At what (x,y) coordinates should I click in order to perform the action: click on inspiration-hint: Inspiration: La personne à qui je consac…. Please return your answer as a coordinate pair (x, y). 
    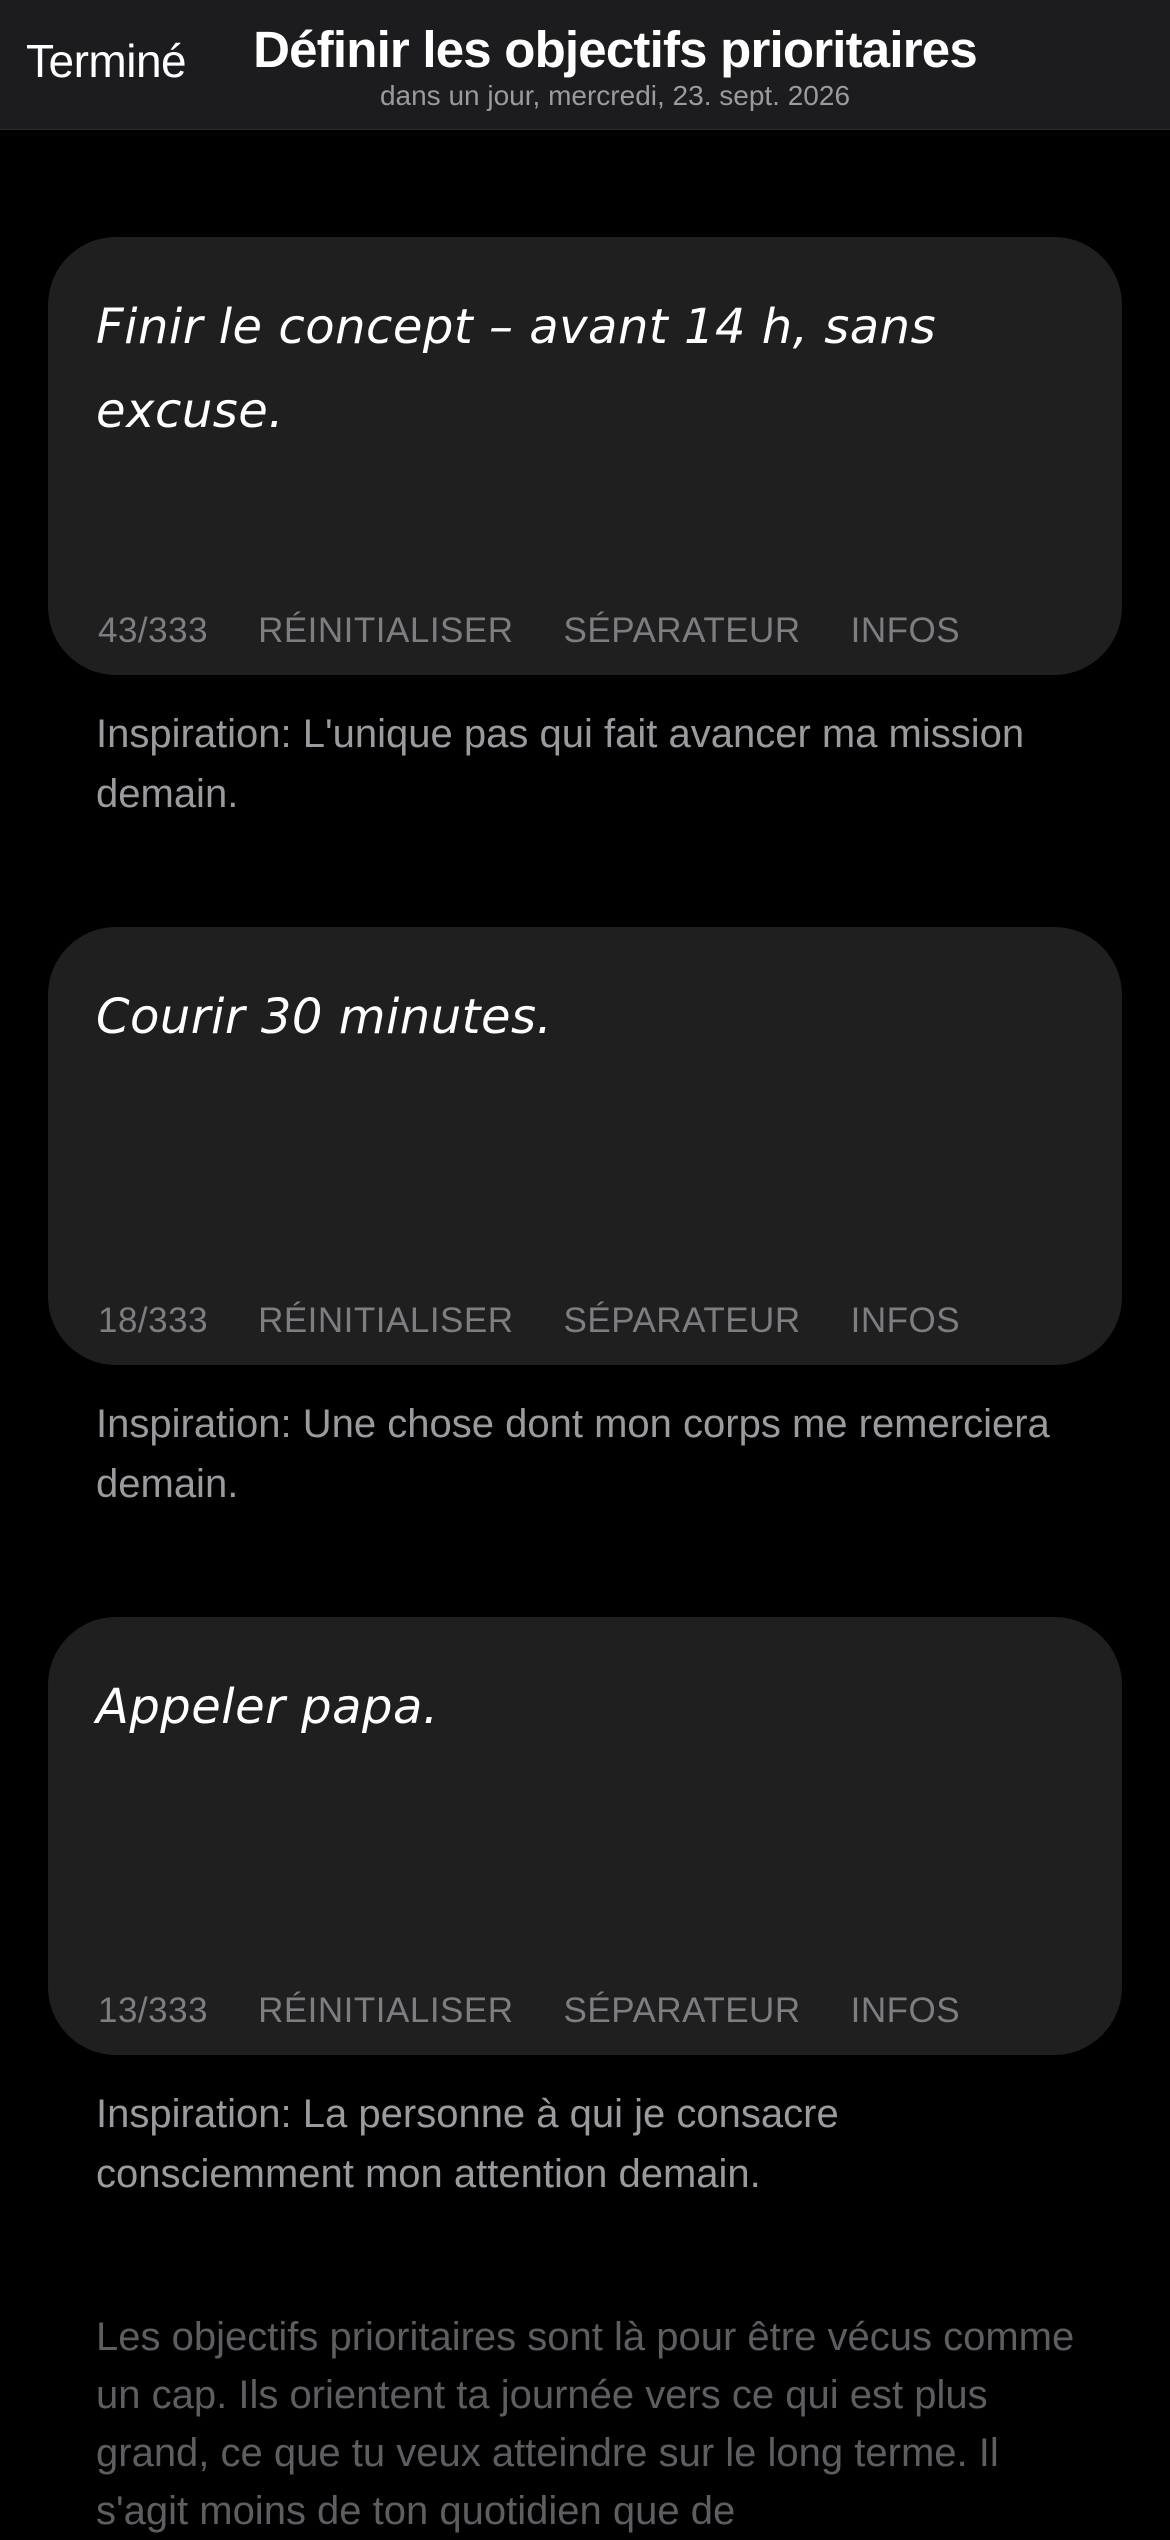
    Looking at the image, I should click on (467, 2144).